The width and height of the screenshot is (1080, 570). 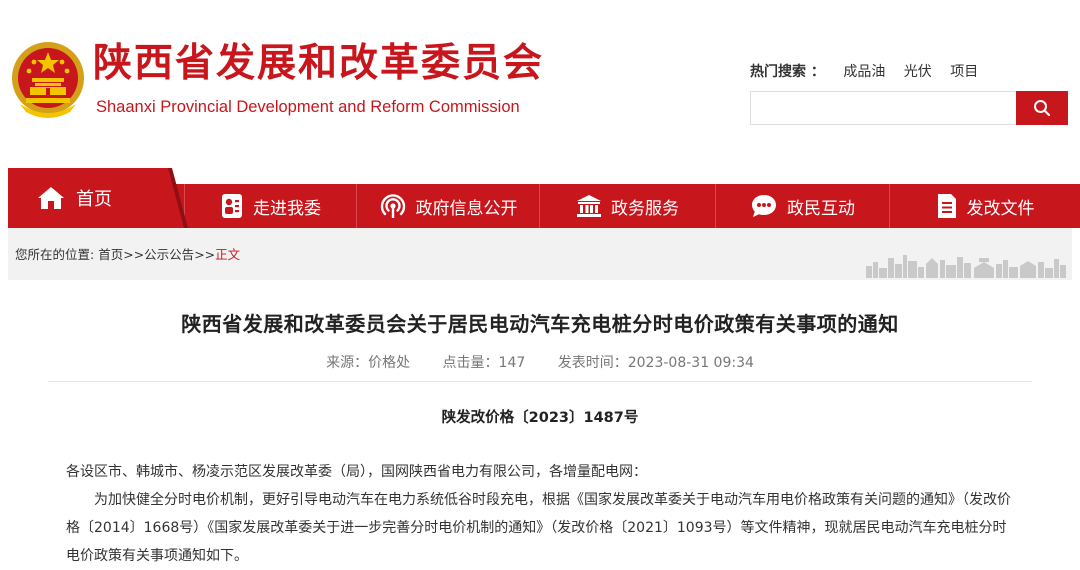 I want to click on article-meta: 来源：价格处 点击量：147 发表时间：2023-08-31 09:34, so click(x=540, y=362).